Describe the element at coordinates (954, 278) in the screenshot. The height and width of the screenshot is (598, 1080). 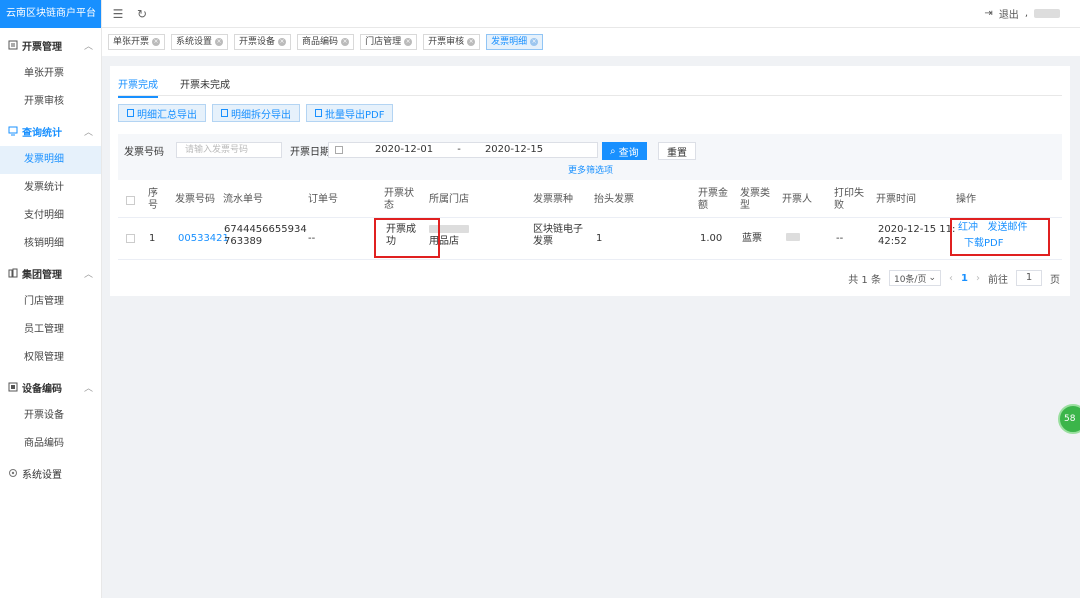
I see `pagination: 共 1 条 10条/页 ⌄ ‹ 1 › 前往 1 页` at that location.